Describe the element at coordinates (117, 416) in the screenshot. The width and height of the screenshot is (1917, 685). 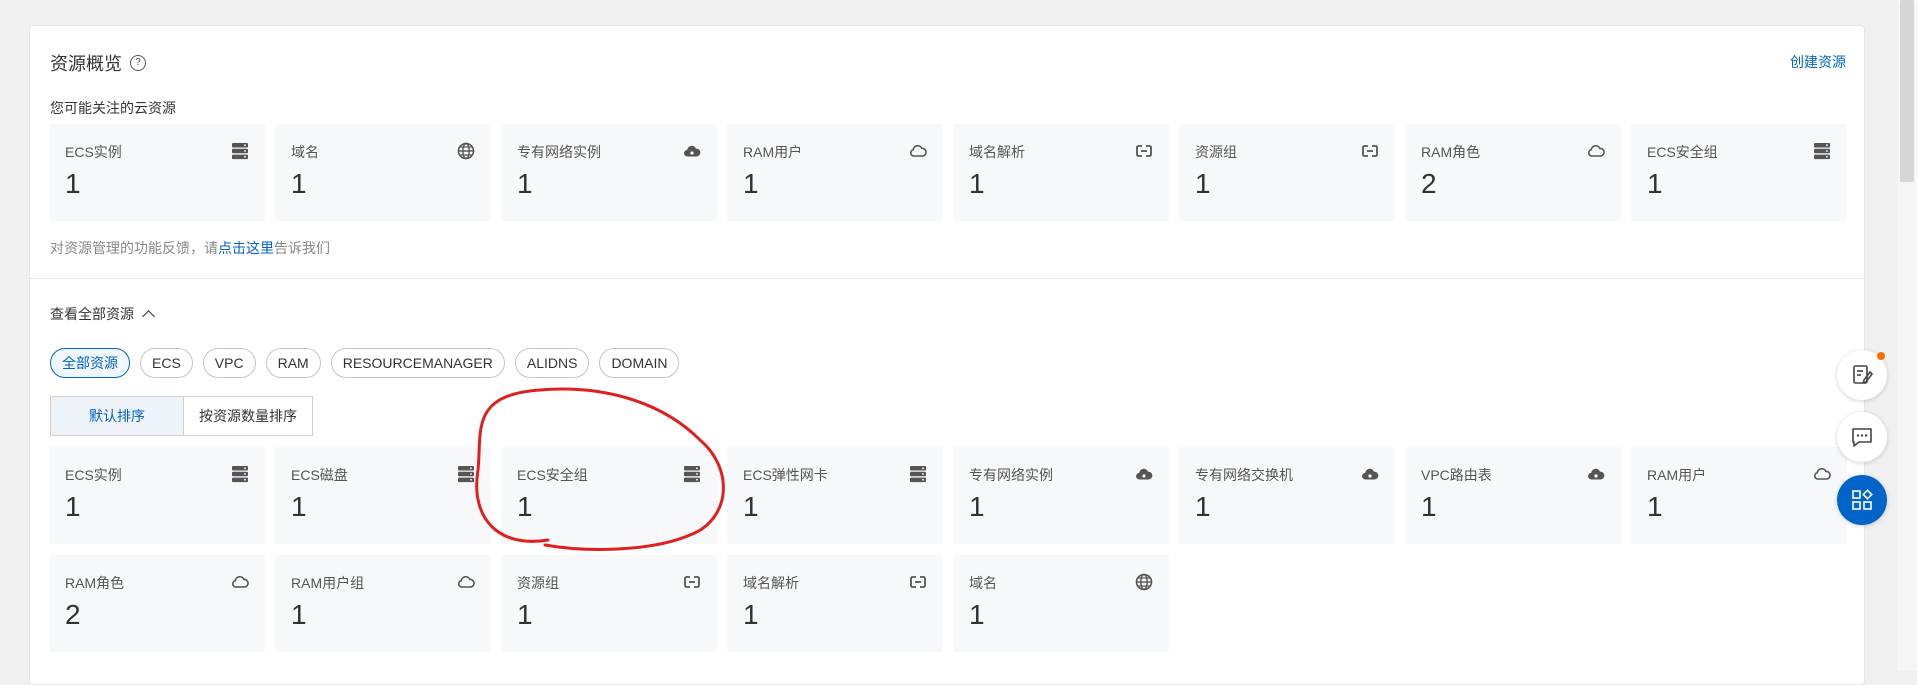
I see `sort-default-button: 默认排序` at that location.